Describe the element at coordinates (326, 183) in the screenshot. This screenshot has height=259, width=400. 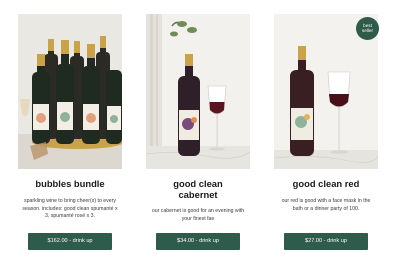
I see `product-title-good-clean-red: good clean red` at that location.